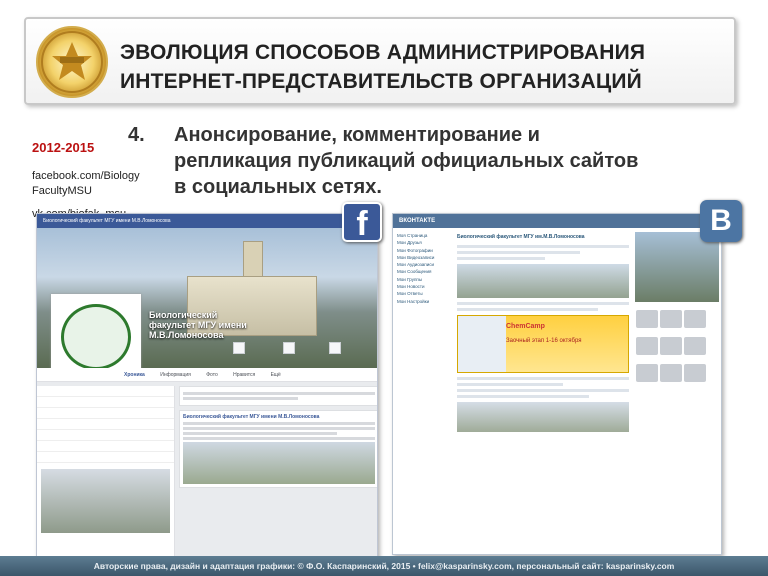  Describe the element at coordinates (543, 281) in the screenshot. I see `vk-post-photo` at that location.